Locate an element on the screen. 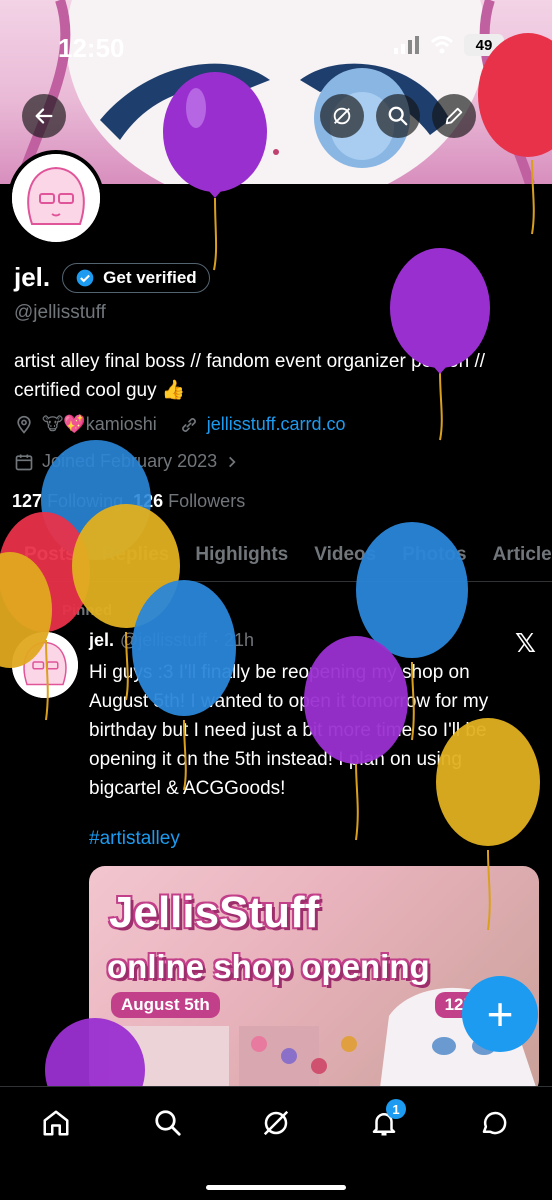 The height and width of the screenshot is (1200, 552). wifi-icon is located at coordinates (442, 45).